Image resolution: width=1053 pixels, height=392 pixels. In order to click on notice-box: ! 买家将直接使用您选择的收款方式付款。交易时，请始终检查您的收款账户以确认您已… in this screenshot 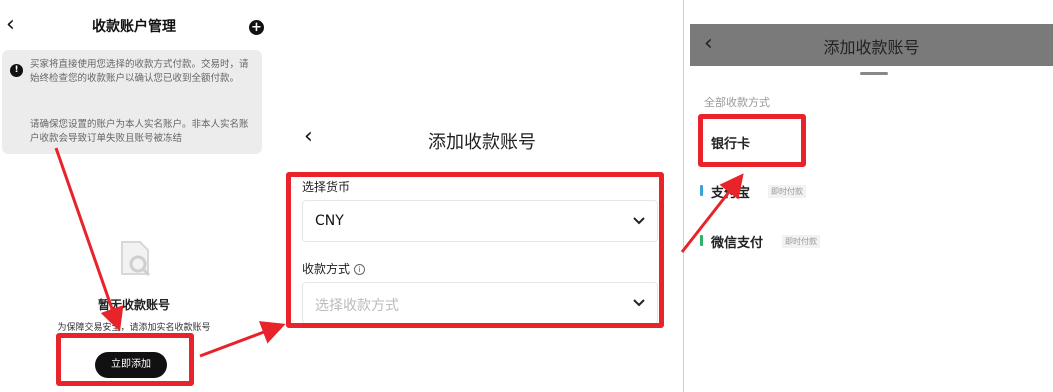, I will do `click(132, 102)`.